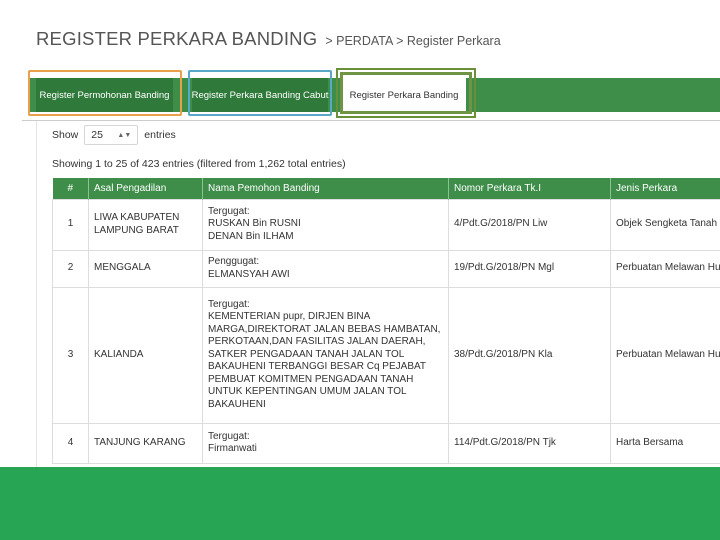 Image resolution: width=720 pixels, height=540 pixels. Describe the element at coordinates (260, 95) in the screenshot. I see `tab-register-perkara-banding-cabut: Register Perkara Banding Cabut` at that location.